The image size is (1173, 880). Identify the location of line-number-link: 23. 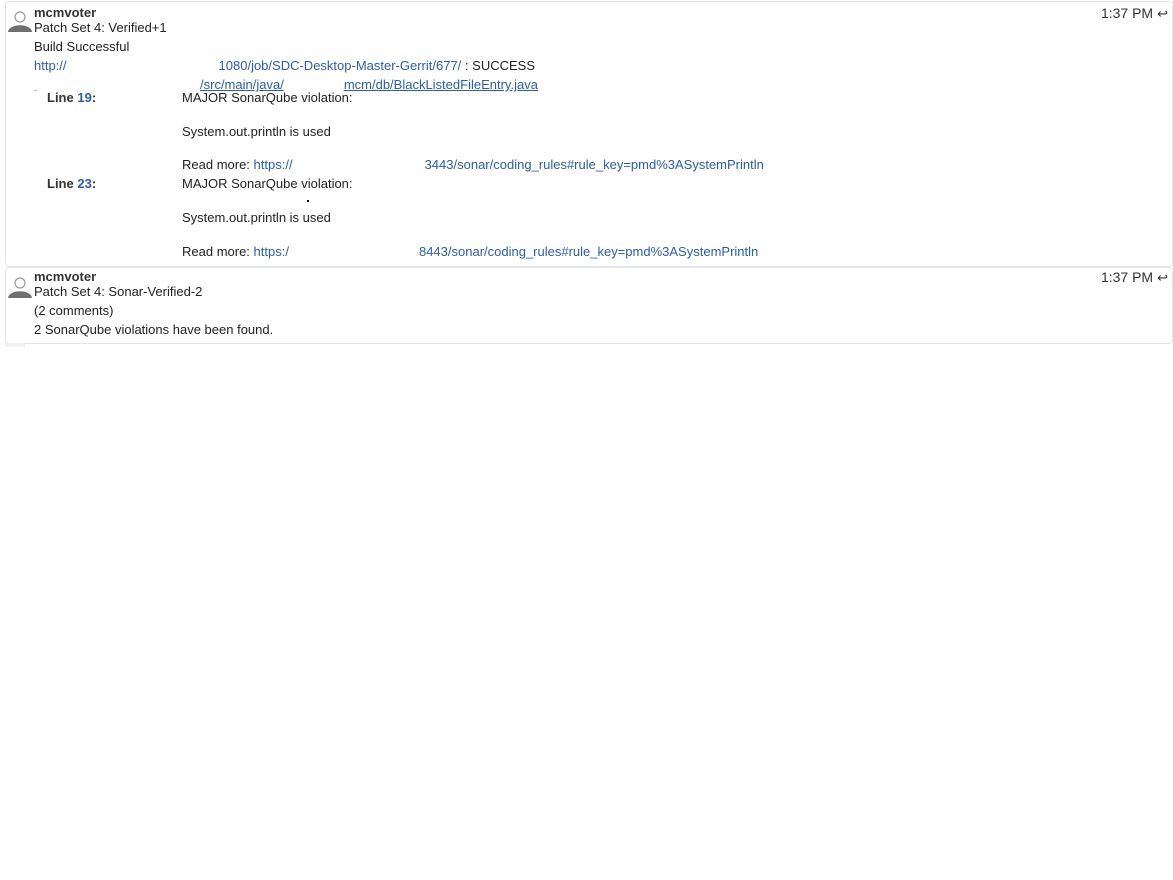
(84, 183).